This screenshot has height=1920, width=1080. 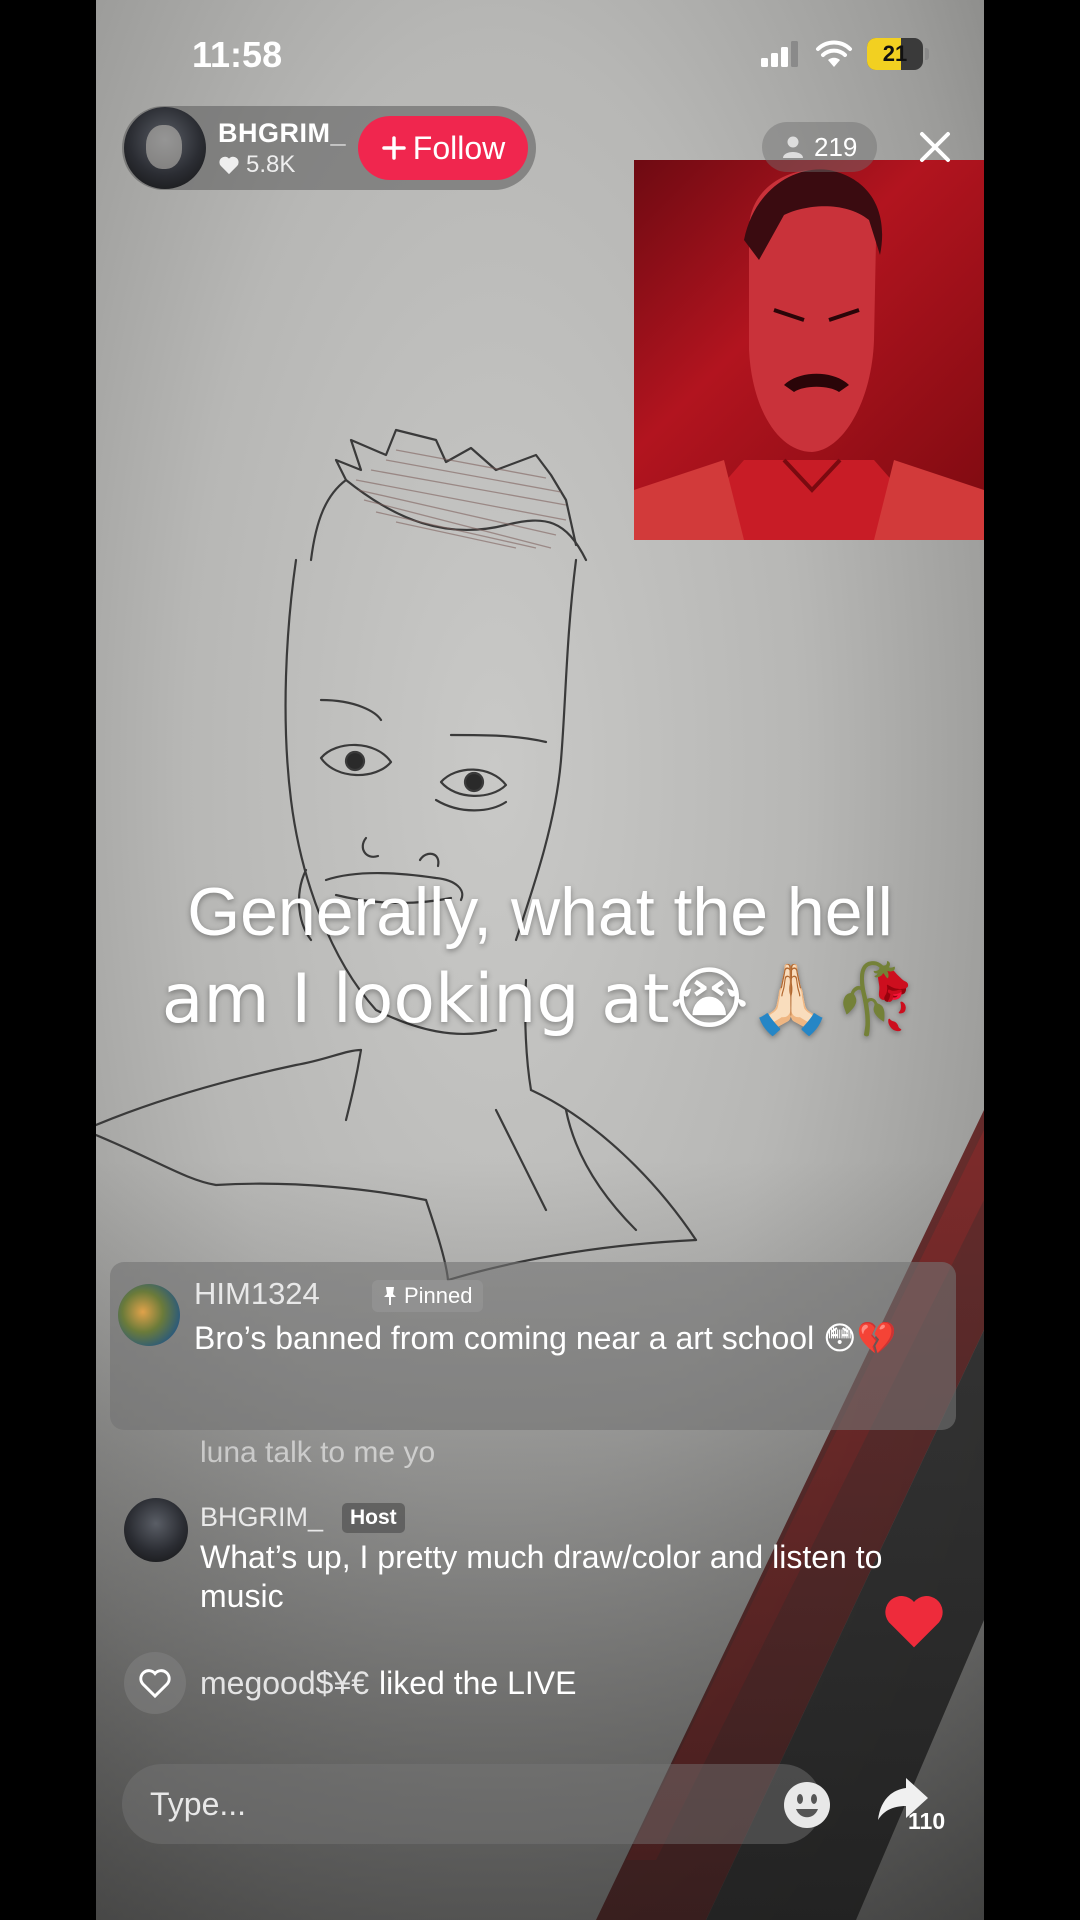 I want to click on host-avatar, so click(x=165, y=148).